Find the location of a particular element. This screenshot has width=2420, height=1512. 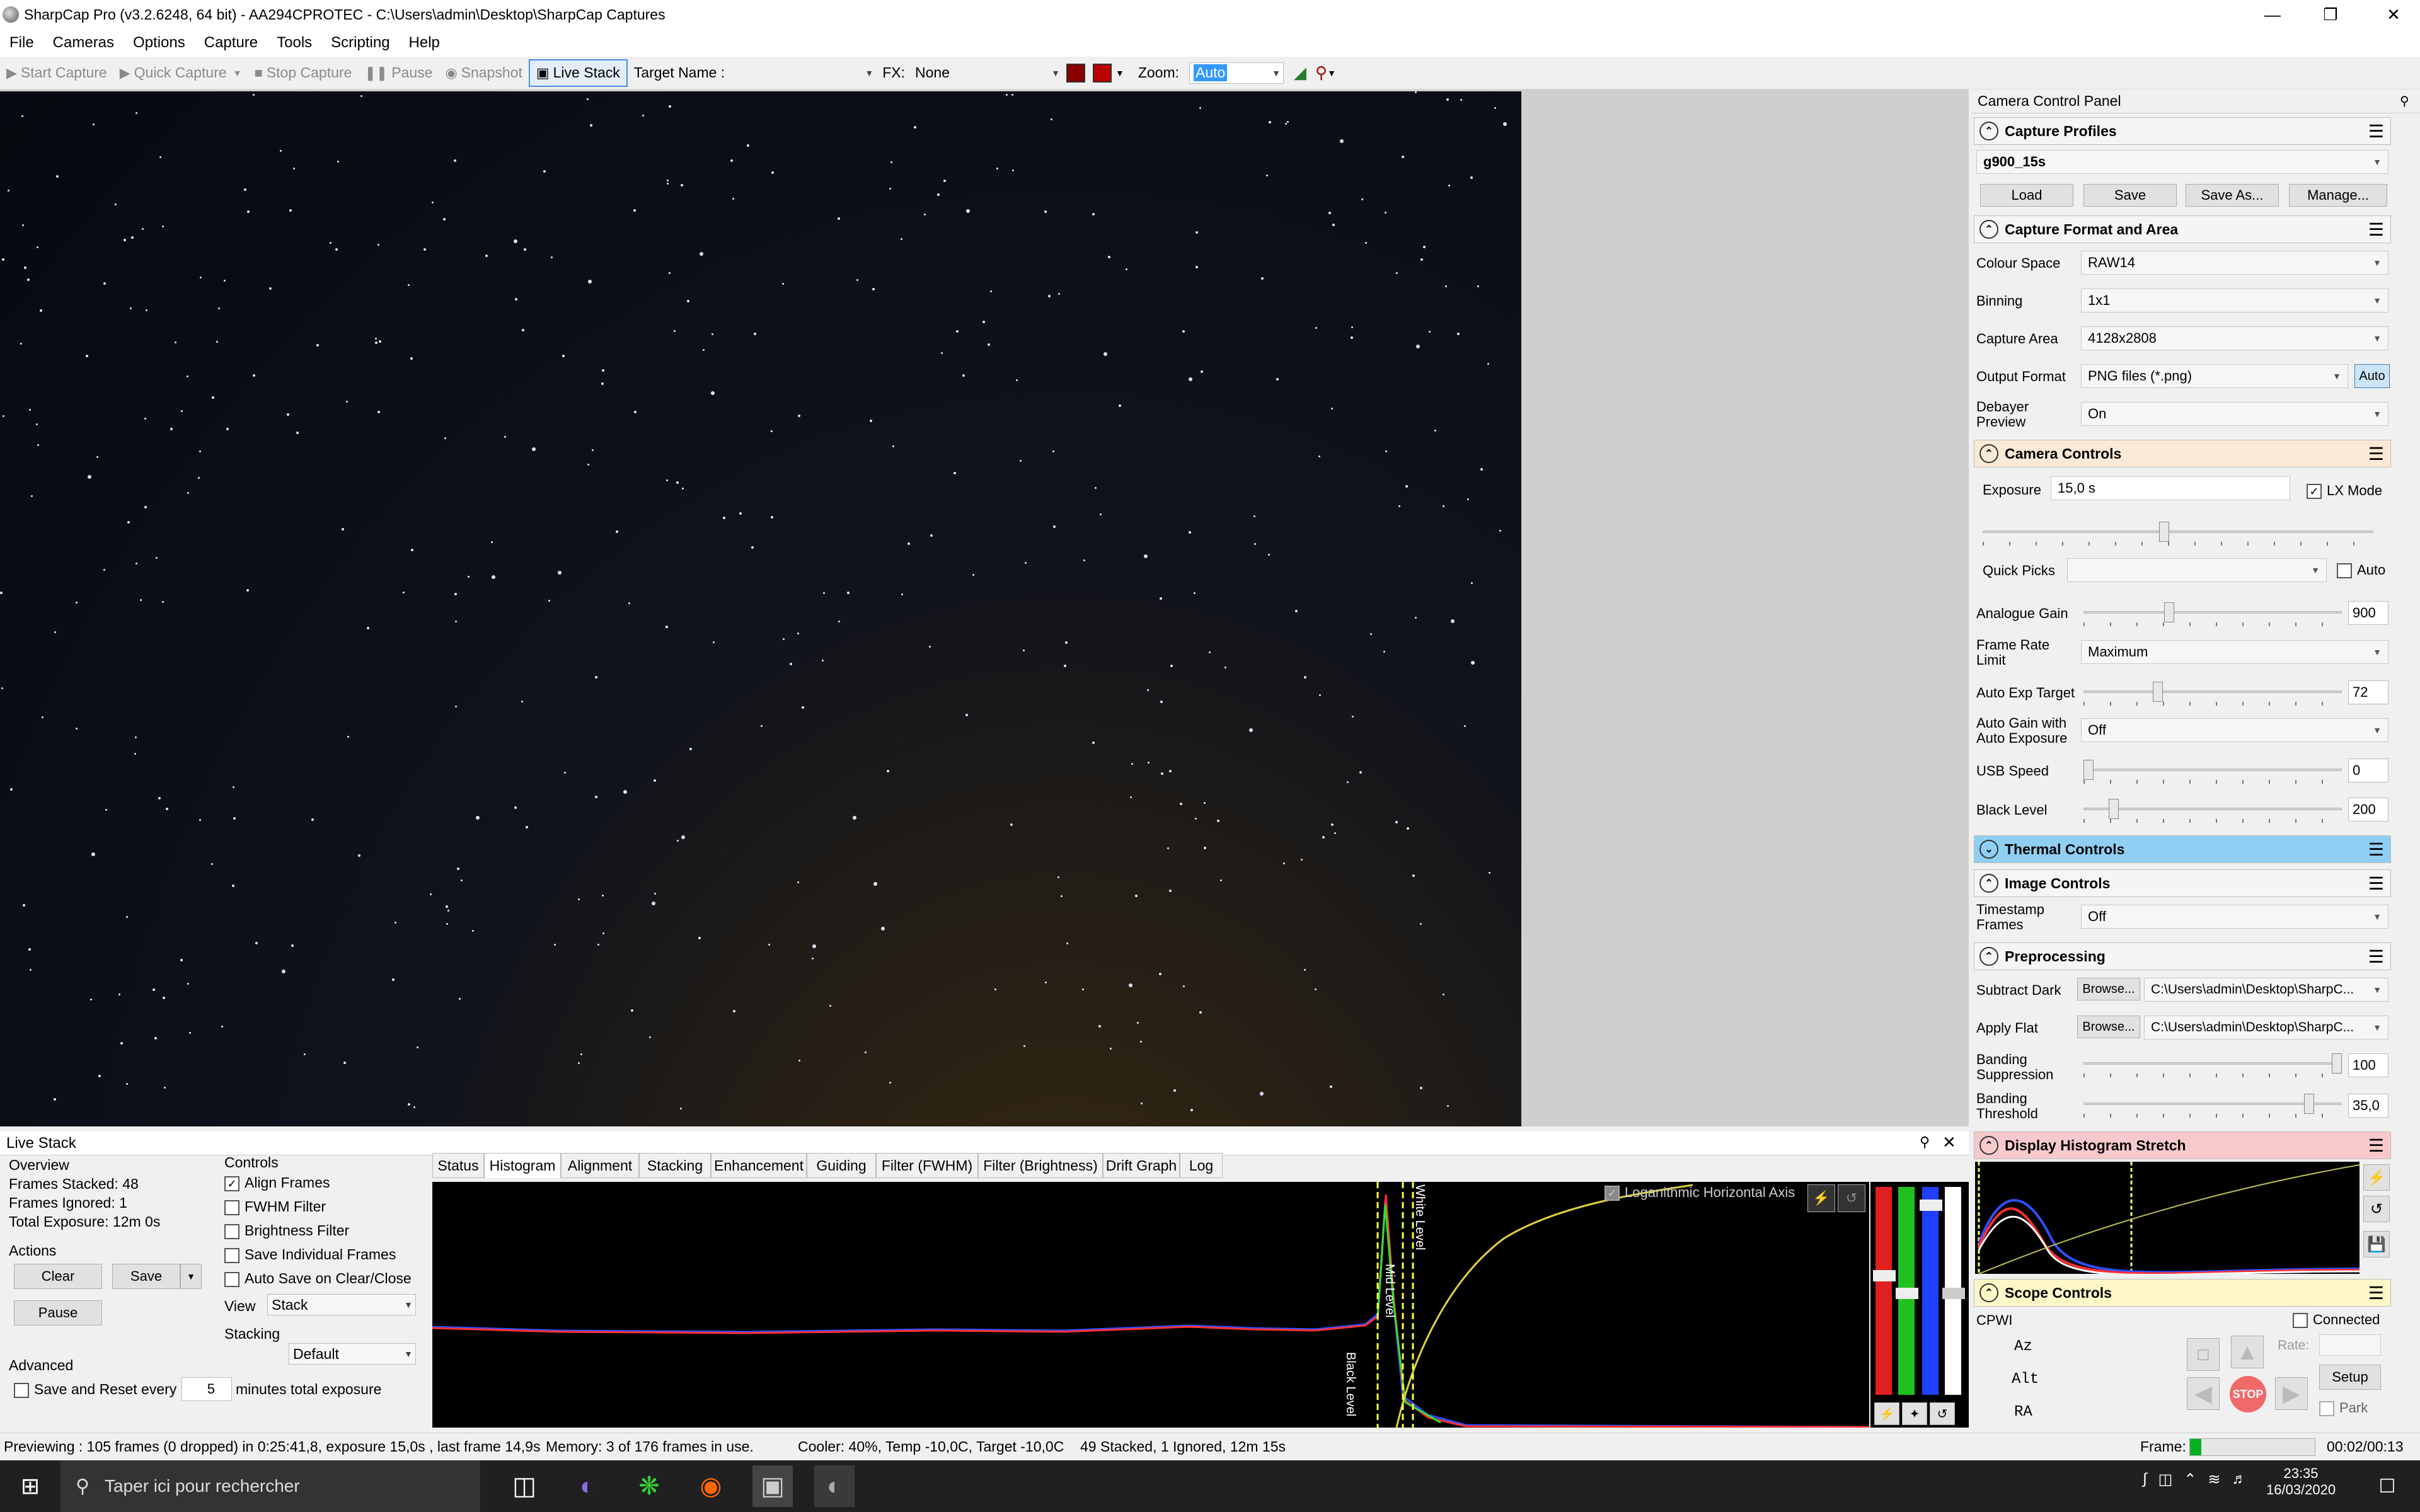

tab-alignment: Alignment is located at coordinates (600, 1165).